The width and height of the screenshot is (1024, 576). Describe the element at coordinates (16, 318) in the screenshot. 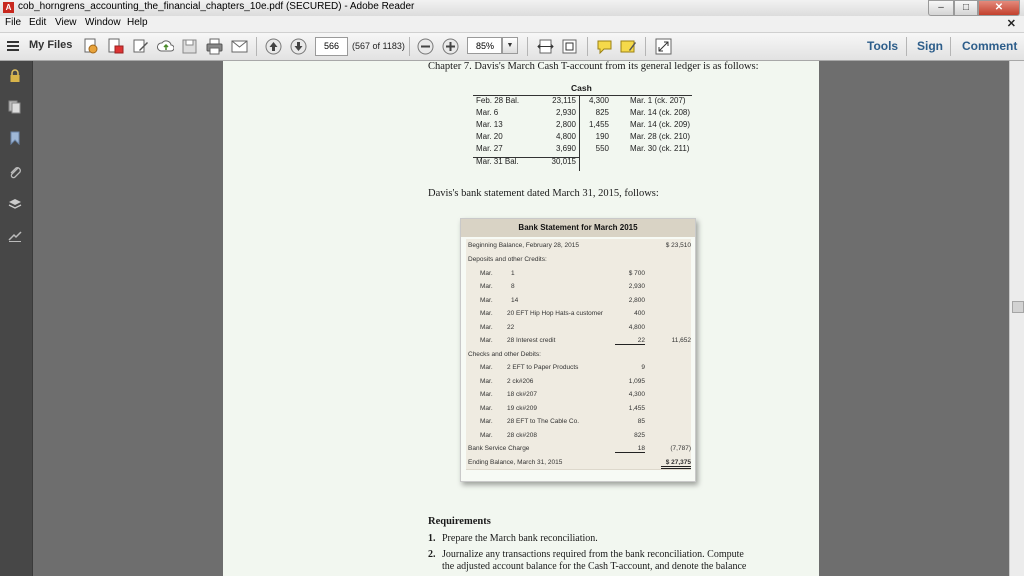

I see `navigation-pane` at that location.